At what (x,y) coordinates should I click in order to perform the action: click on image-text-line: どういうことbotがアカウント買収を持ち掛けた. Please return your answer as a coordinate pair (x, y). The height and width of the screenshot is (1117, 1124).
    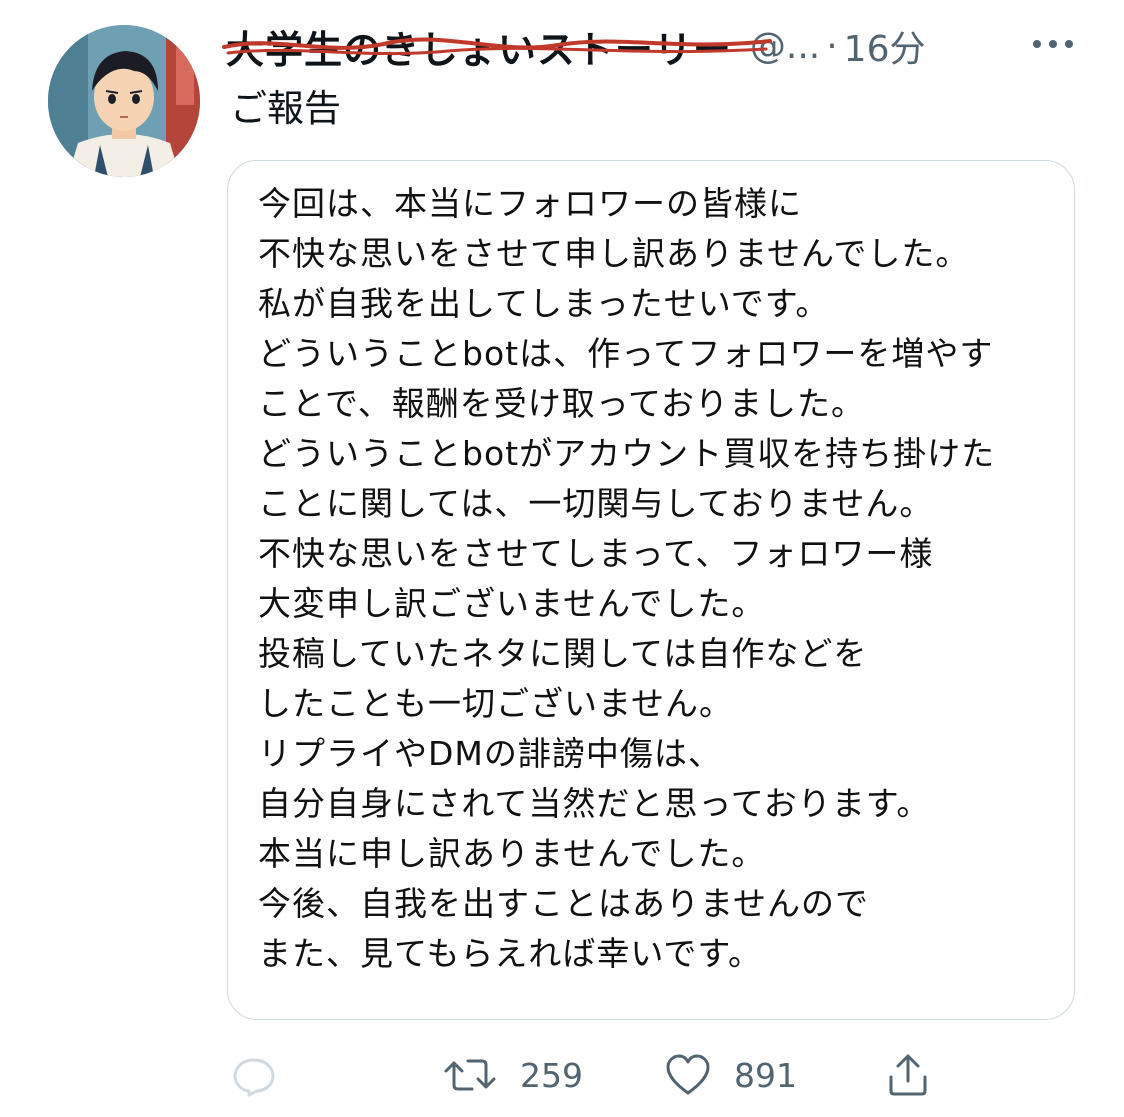
    Looking at the image, I should click on (627, 453).